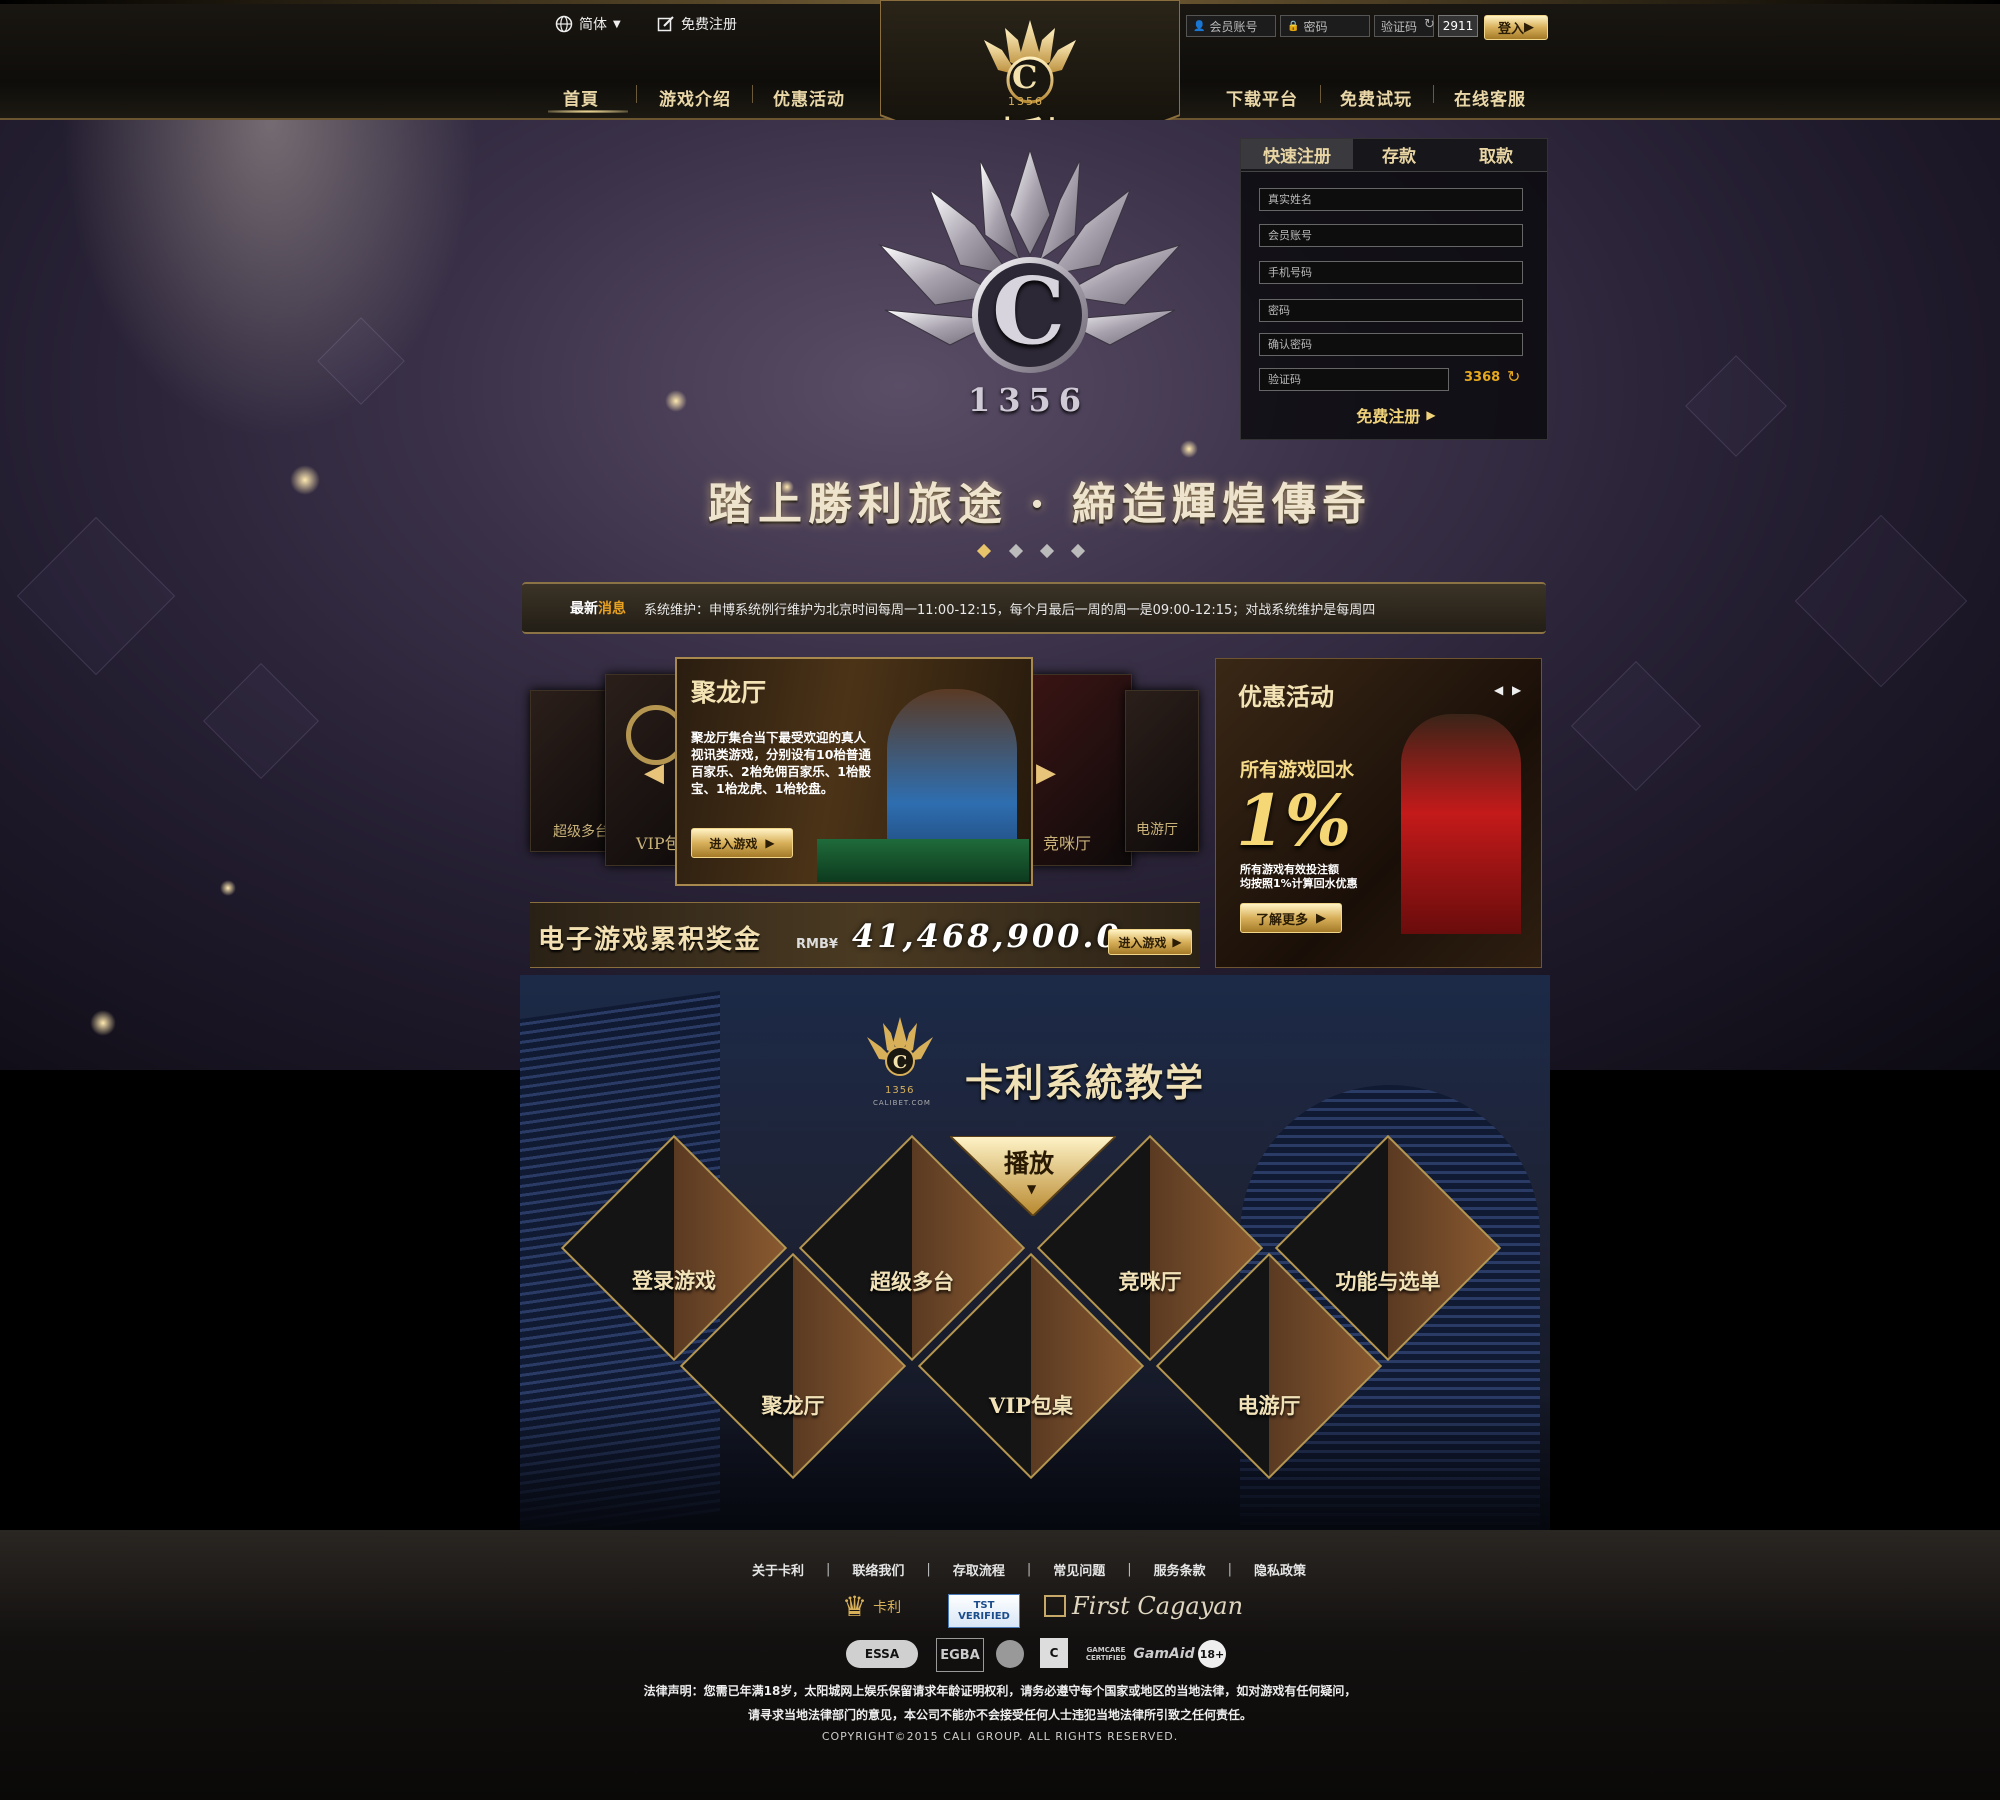 Image resolution: width=2000 pixels, height=1800 pixels. I want to click on footer-link-contact: 联络我们, so click(878, 1569).